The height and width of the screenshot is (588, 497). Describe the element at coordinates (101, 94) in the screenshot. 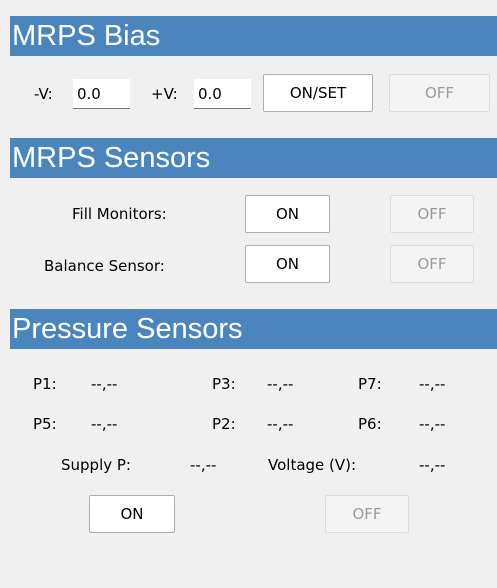

I see `negative-voltage-field` at that location.